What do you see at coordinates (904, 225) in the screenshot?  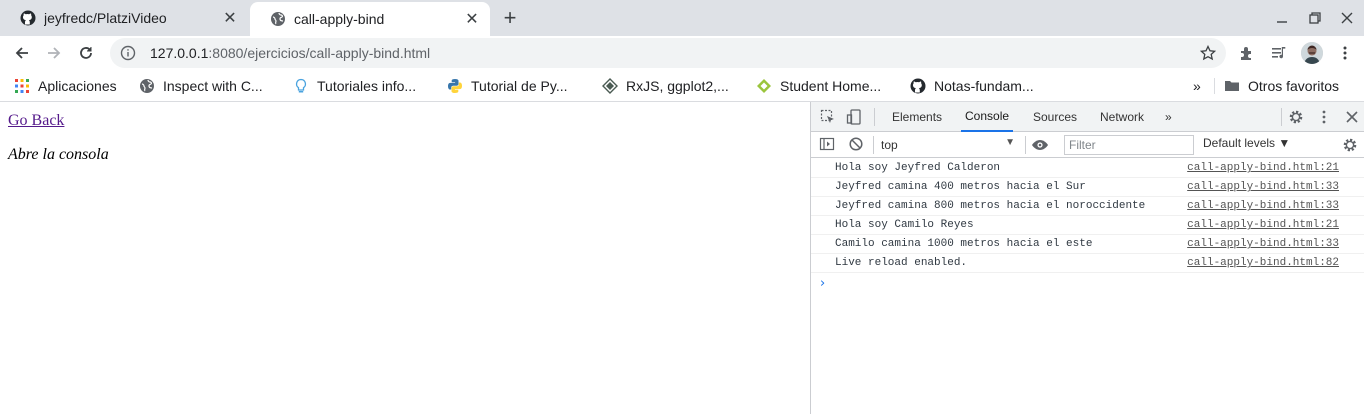 I see `log-message: Hola soy Camilo Reyes` at bounding box center [904, 225].